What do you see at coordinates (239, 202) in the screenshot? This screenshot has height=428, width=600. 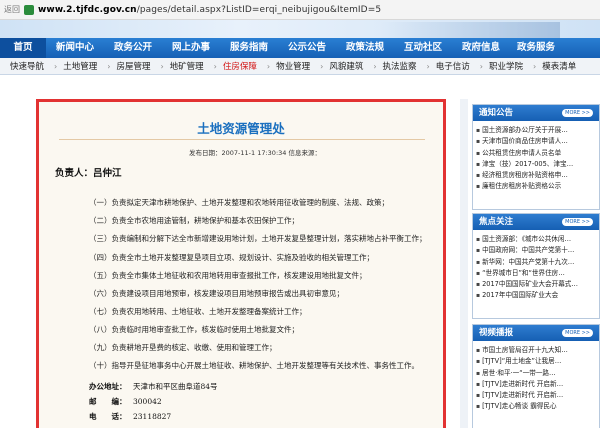 I see `duty-line: （一）负责拟定天津市耕地保护、土地开发整理和农地转用征收管理的制度、法规、政策；` at bounding box center [239, 202].